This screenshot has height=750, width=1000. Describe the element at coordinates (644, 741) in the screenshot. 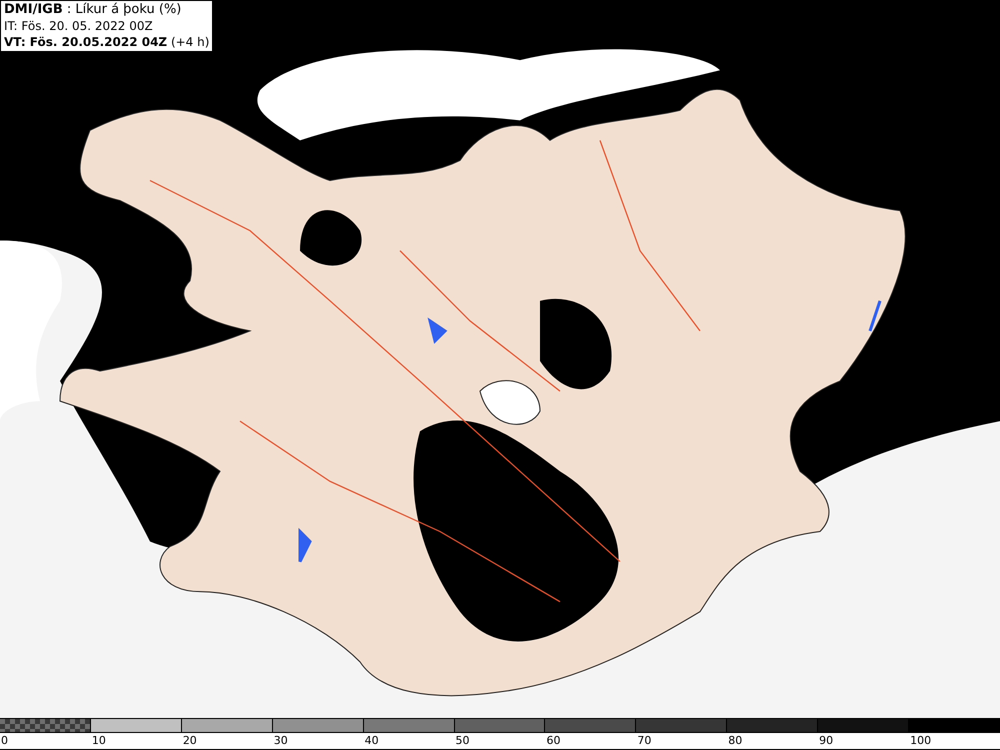

I see `legend-label: 70` at that location.